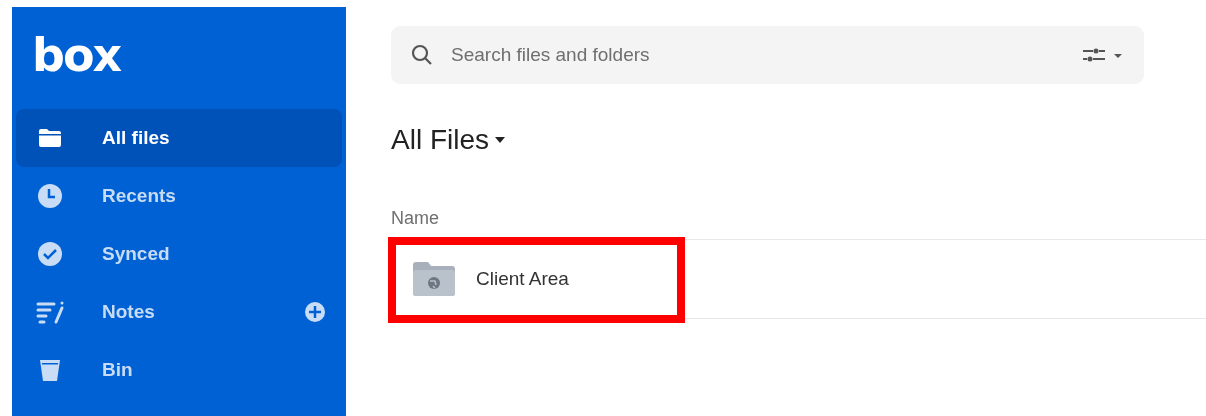 The image size is (1206, 416). I want to click on search-icon, so click(422, 55).